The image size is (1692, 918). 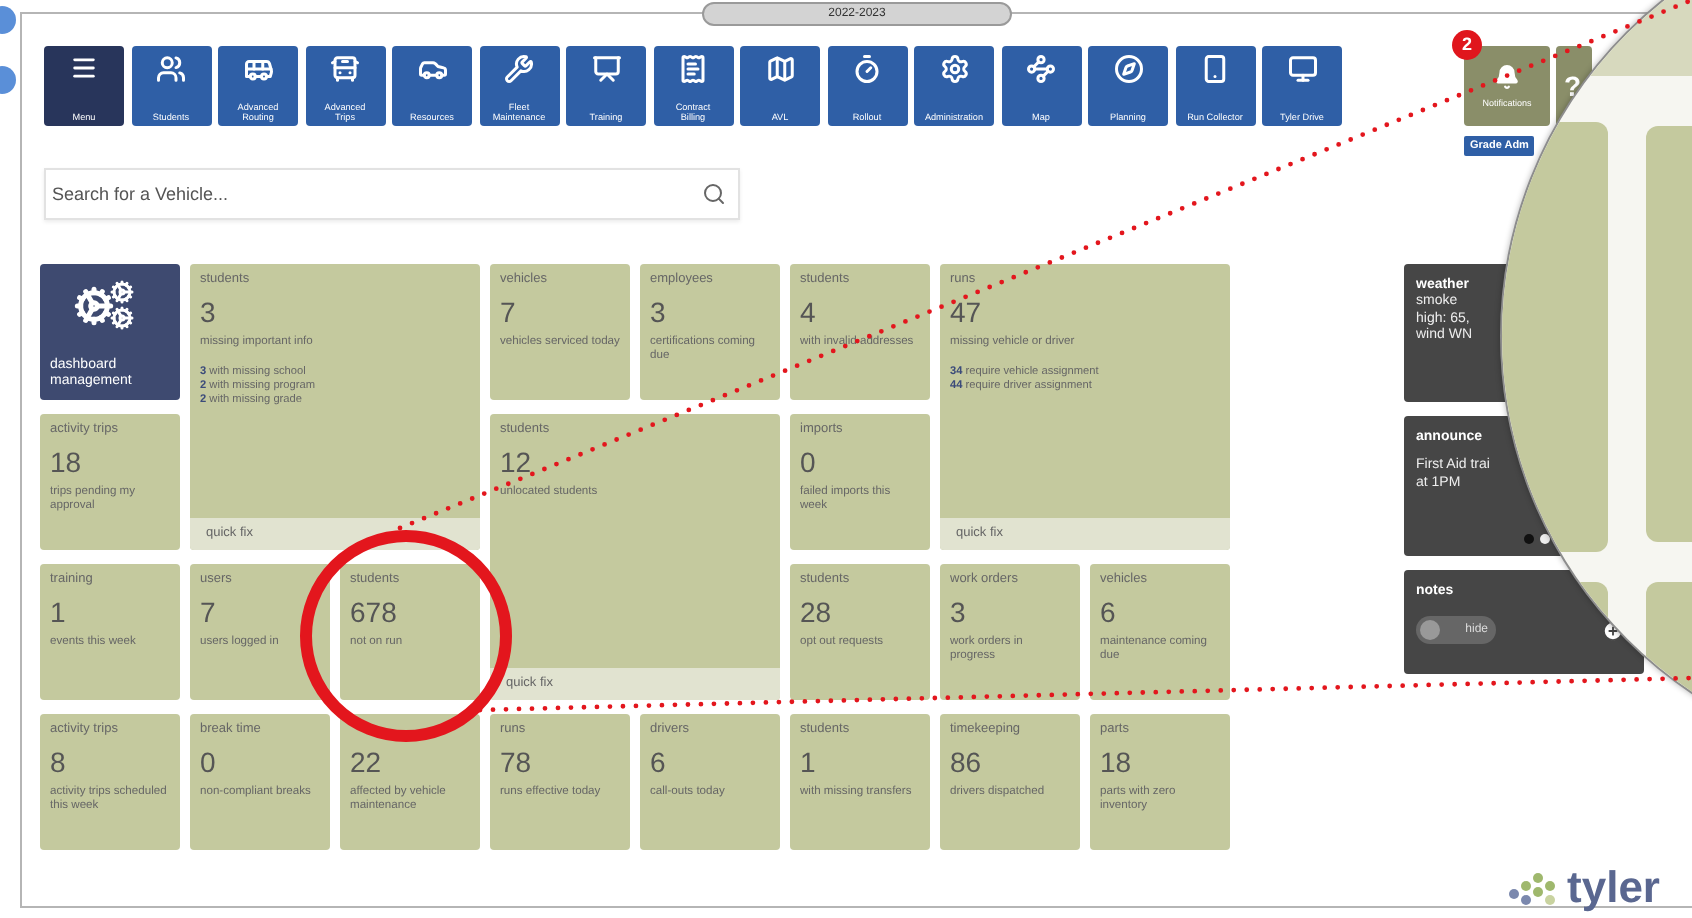 What do you see at coordinates (1507, 77) in the screenshot?
I see `bell-icon` at bounding box center [1507, 77].